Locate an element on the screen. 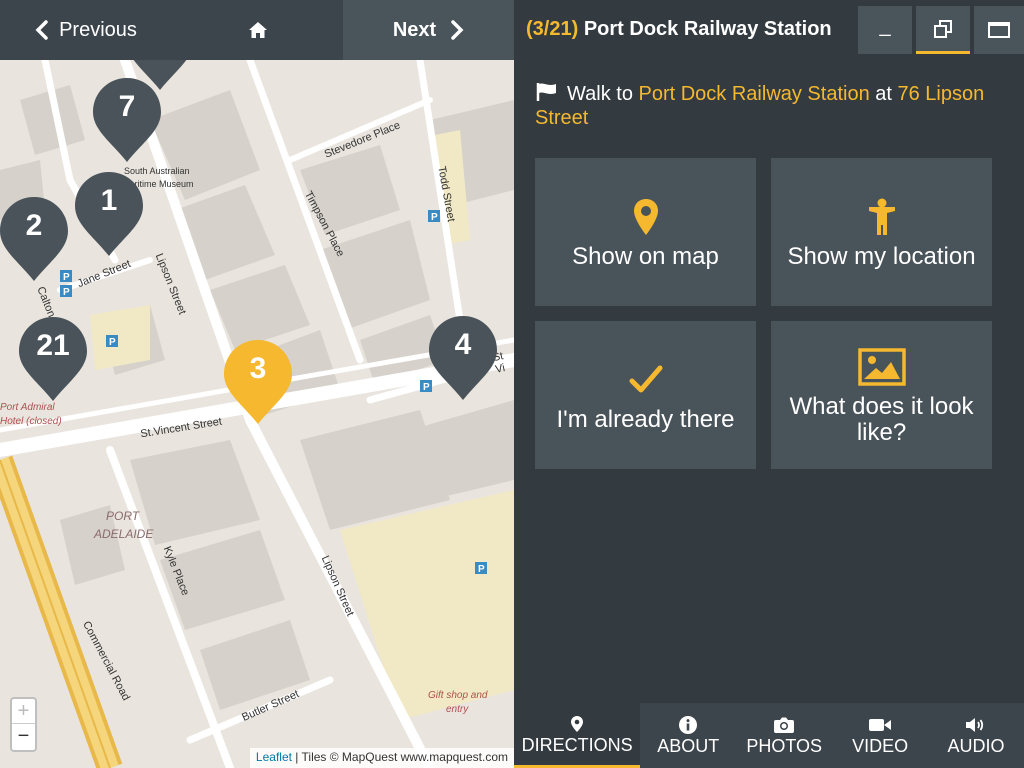 The width and height of the screenshot is (1024, 768). image-icon is located at coordinates (881, 367).